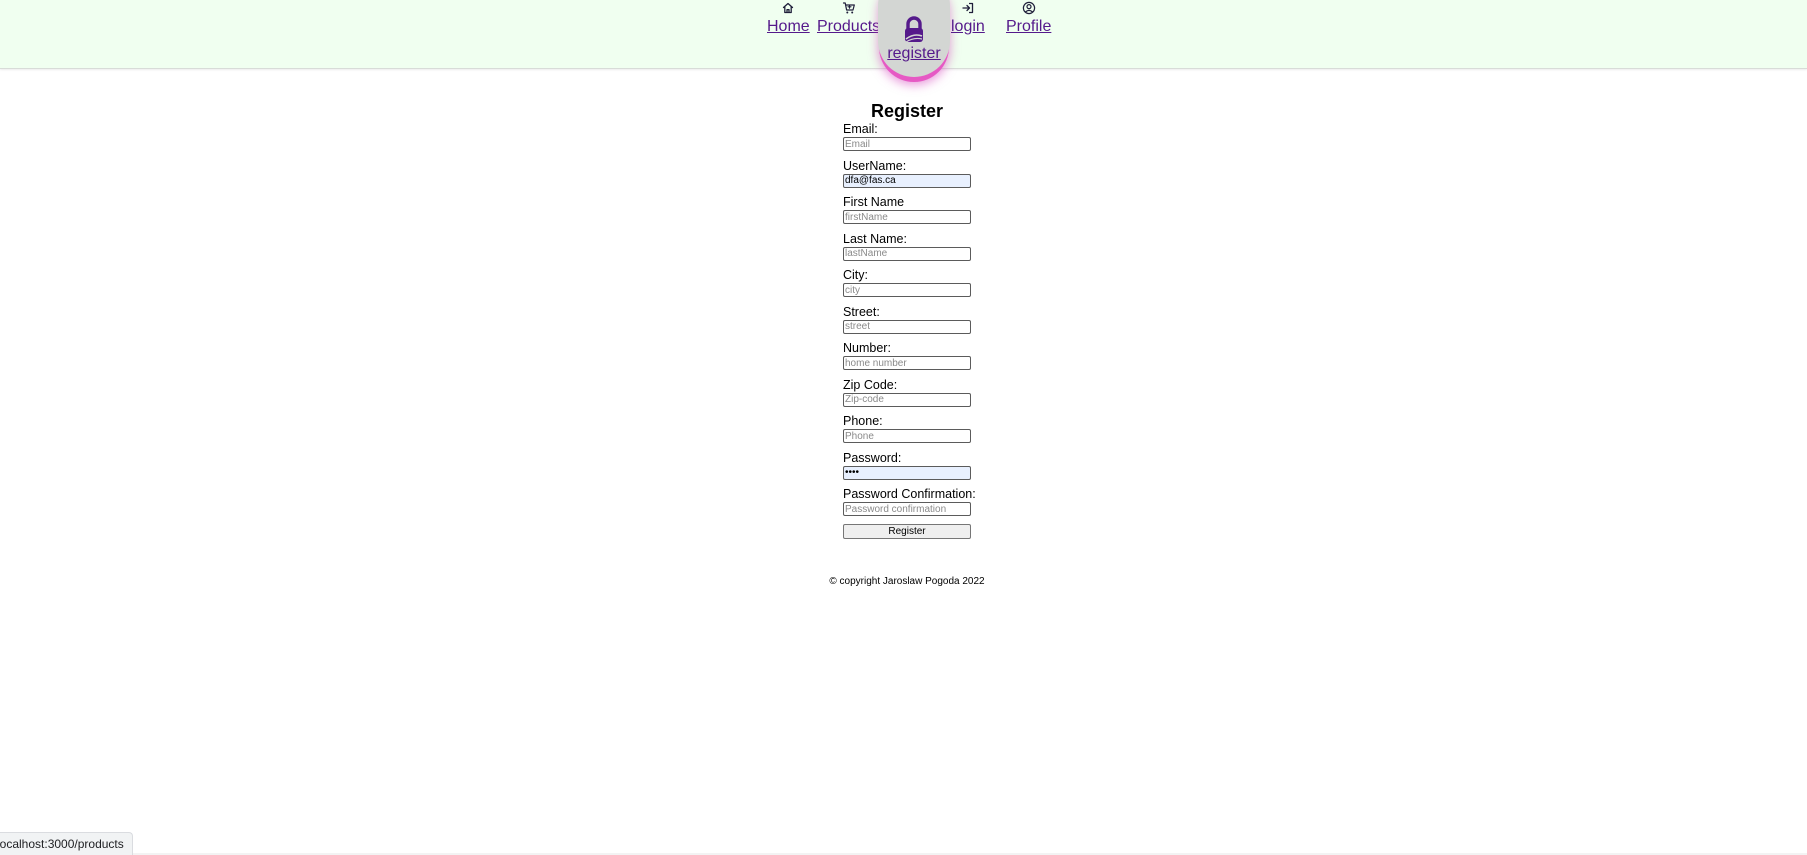 The height and width of the screenshot is (855, 1807). What do you see at coordinates (66, 843) in the screenshot?
I see `browser-status-bar: localhost:3000/products` at bounding box center [66, 843].